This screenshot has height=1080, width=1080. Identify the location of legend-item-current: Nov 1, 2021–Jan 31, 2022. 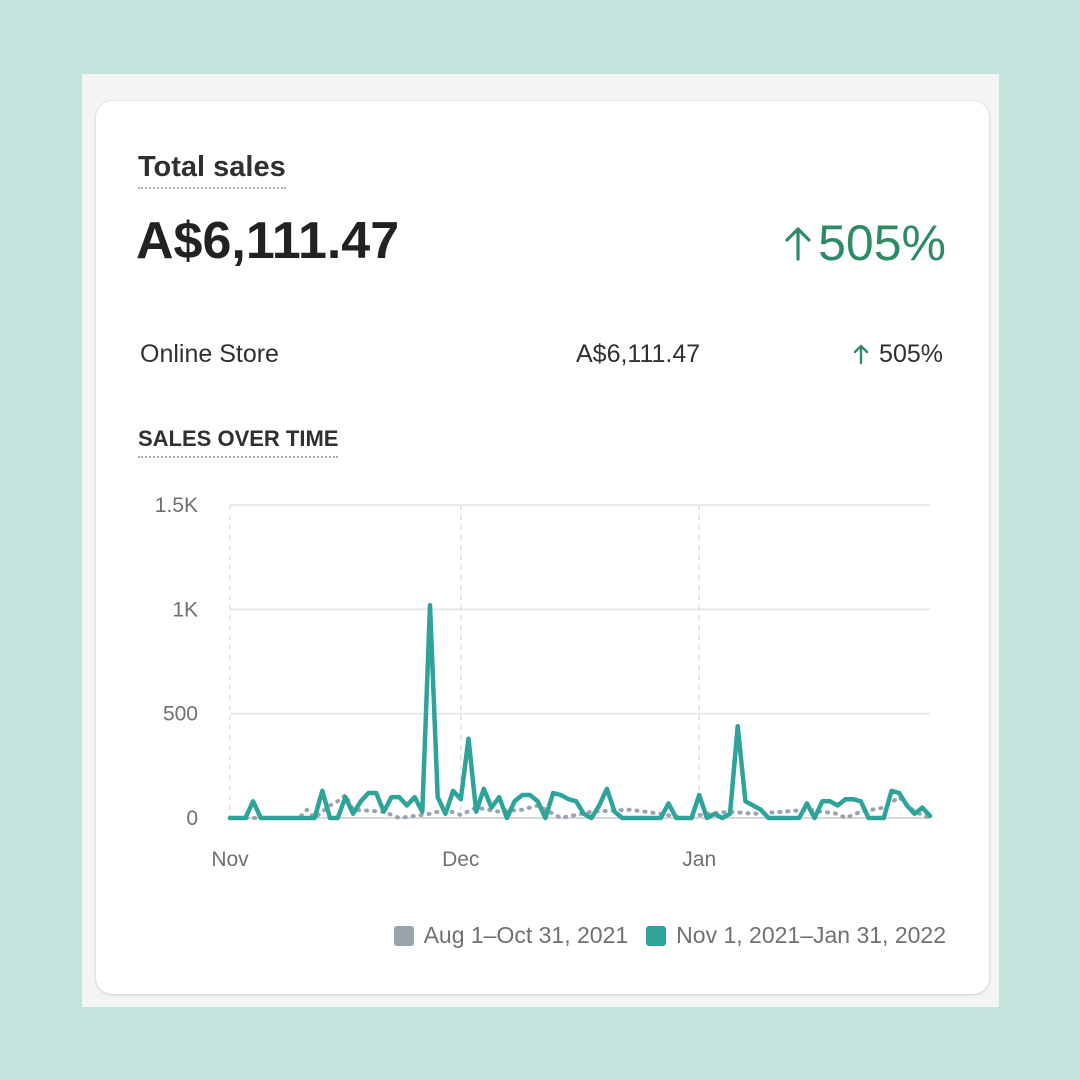
(796, 935).